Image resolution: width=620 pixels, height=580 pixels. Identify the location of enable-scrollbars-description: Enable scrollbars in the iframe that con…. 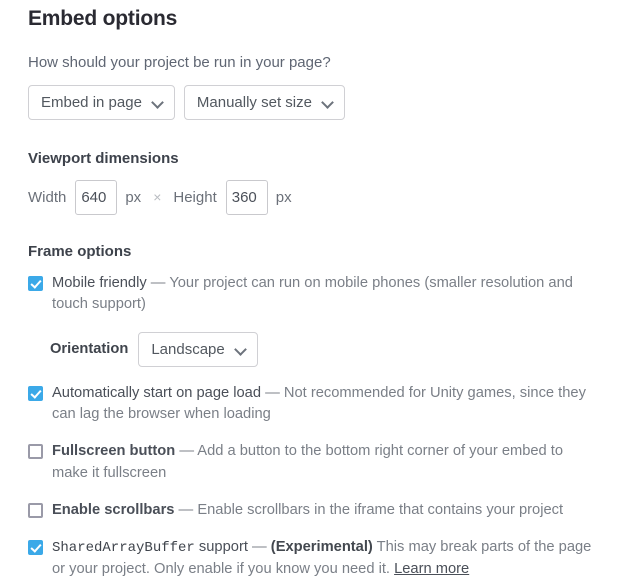
(380, 510).